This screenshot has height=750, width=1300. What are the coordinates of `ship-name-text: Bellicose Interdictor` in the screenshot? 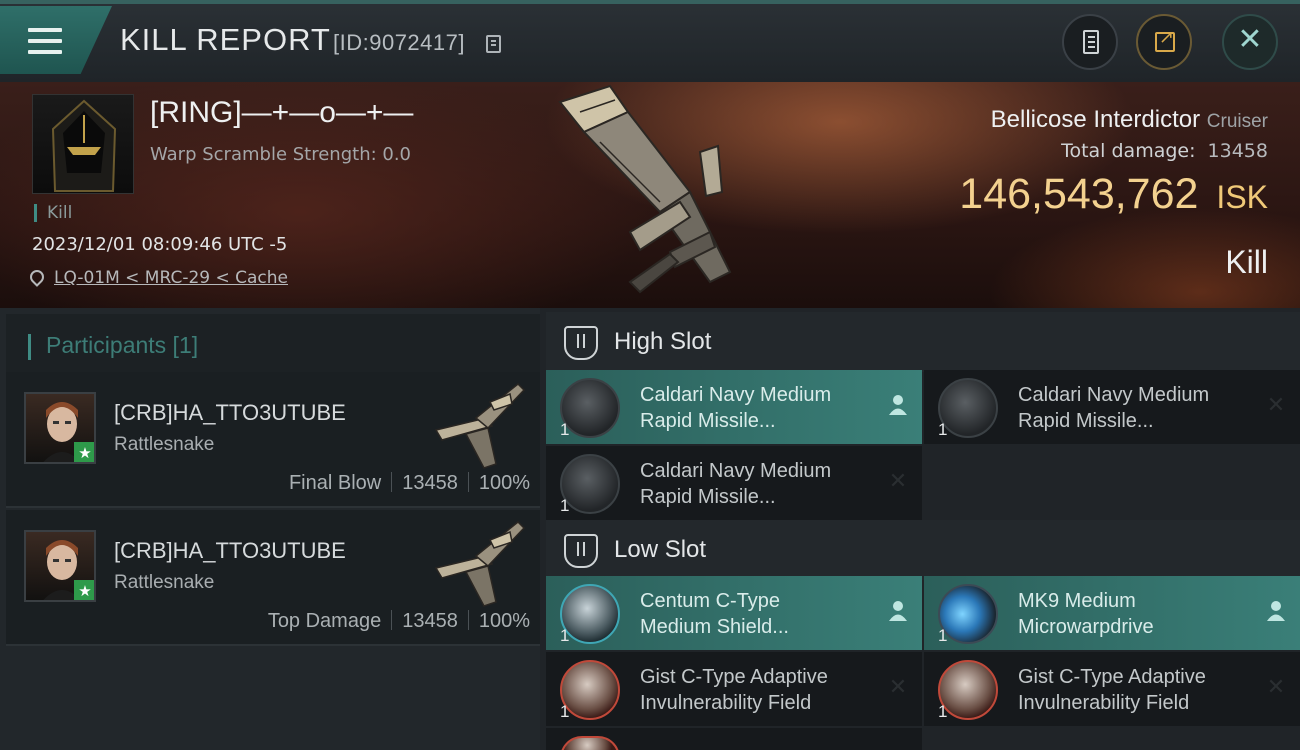 It's located at (1095, 119).